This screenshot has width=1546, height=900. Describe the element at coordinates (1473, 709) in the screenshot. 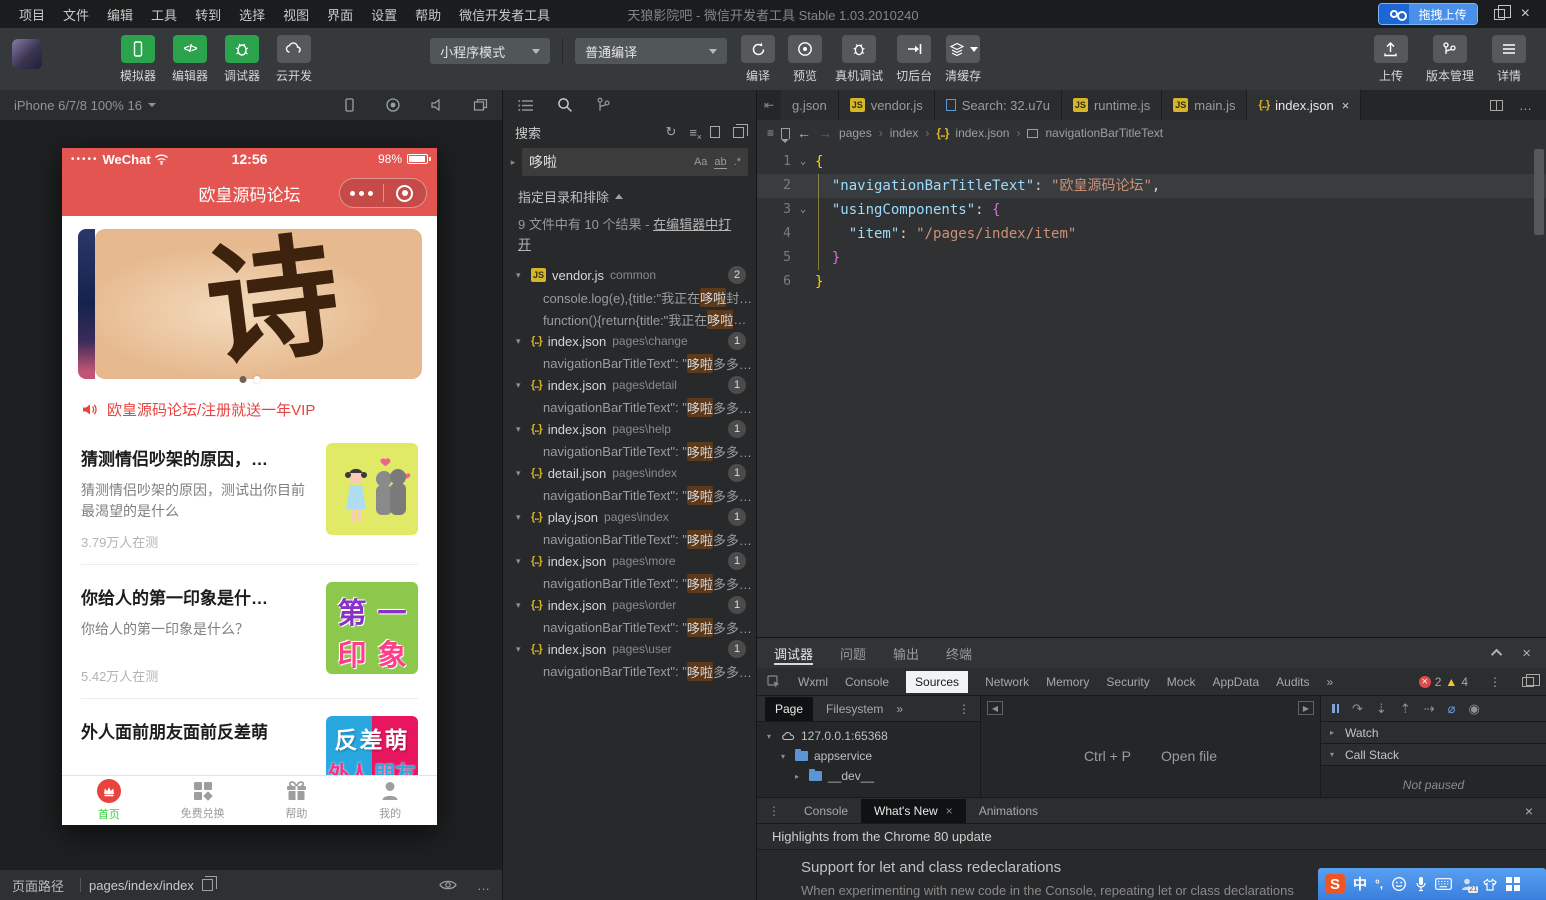

I see `pause-on-exceptions-icon: ◉` at that location.